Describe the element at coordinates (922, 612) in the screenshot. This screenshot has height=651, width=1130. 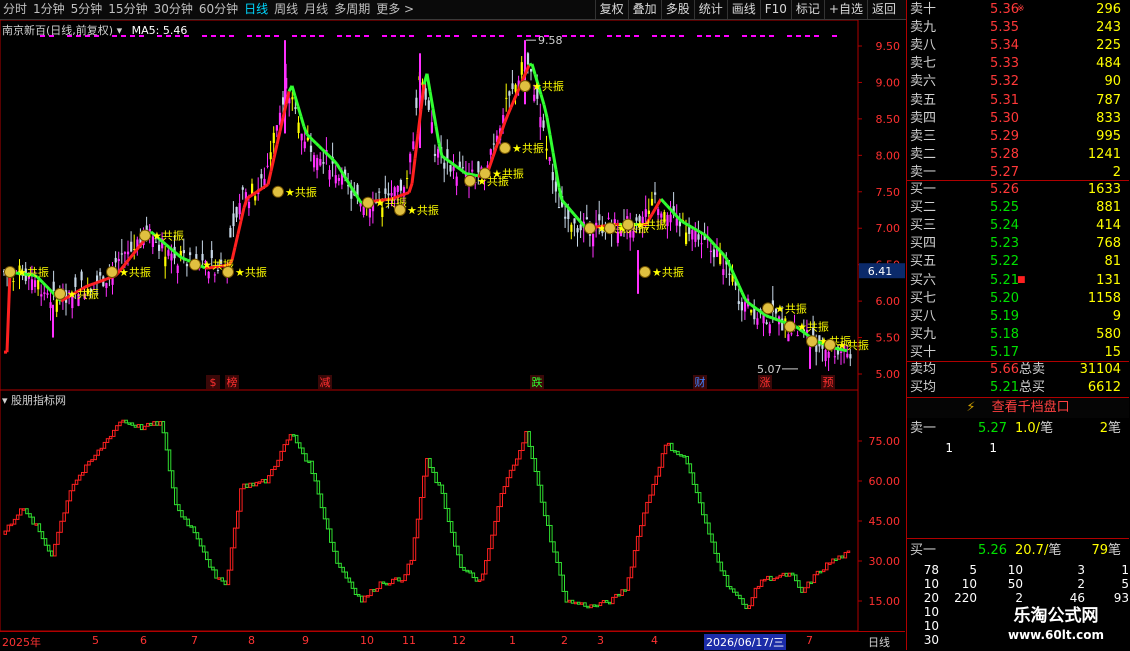
I see `queue-order-size: 10` at that location.